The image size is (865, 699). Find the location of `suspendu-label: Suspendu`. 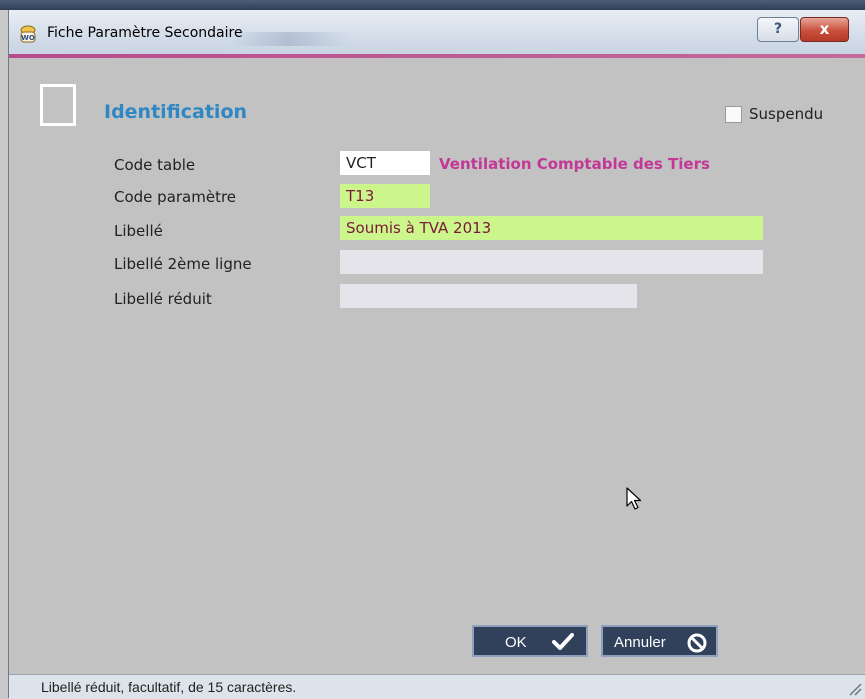

suspendu-label: Suspendu is located at coordinates (786, 114).